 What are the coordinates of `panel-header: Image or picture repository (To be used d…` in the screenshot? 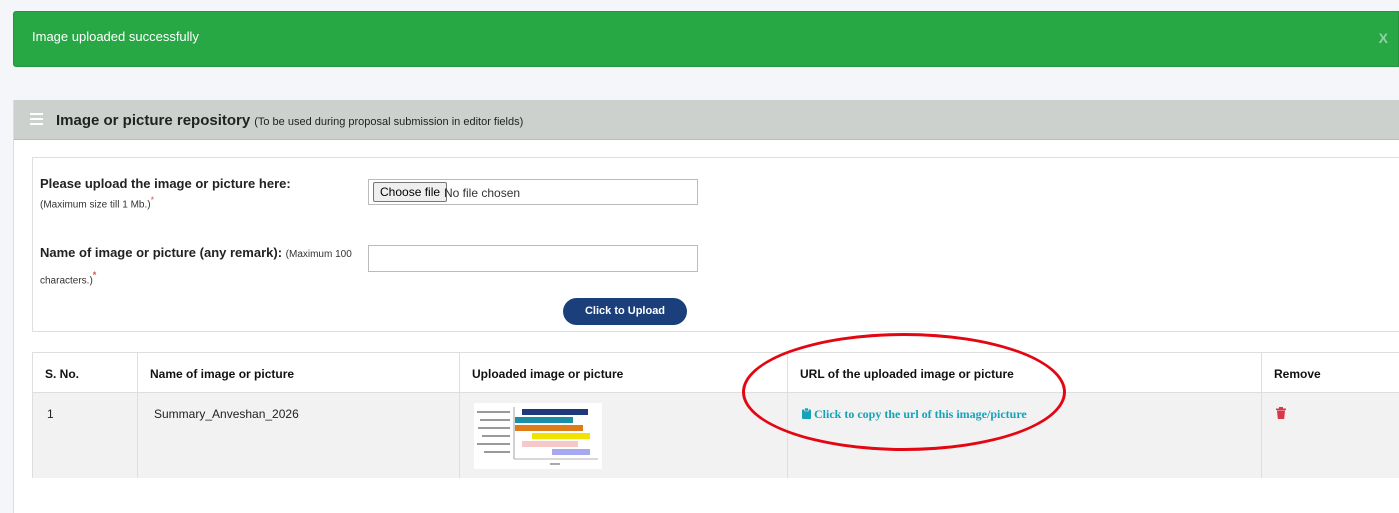 It's located at (706, 120).